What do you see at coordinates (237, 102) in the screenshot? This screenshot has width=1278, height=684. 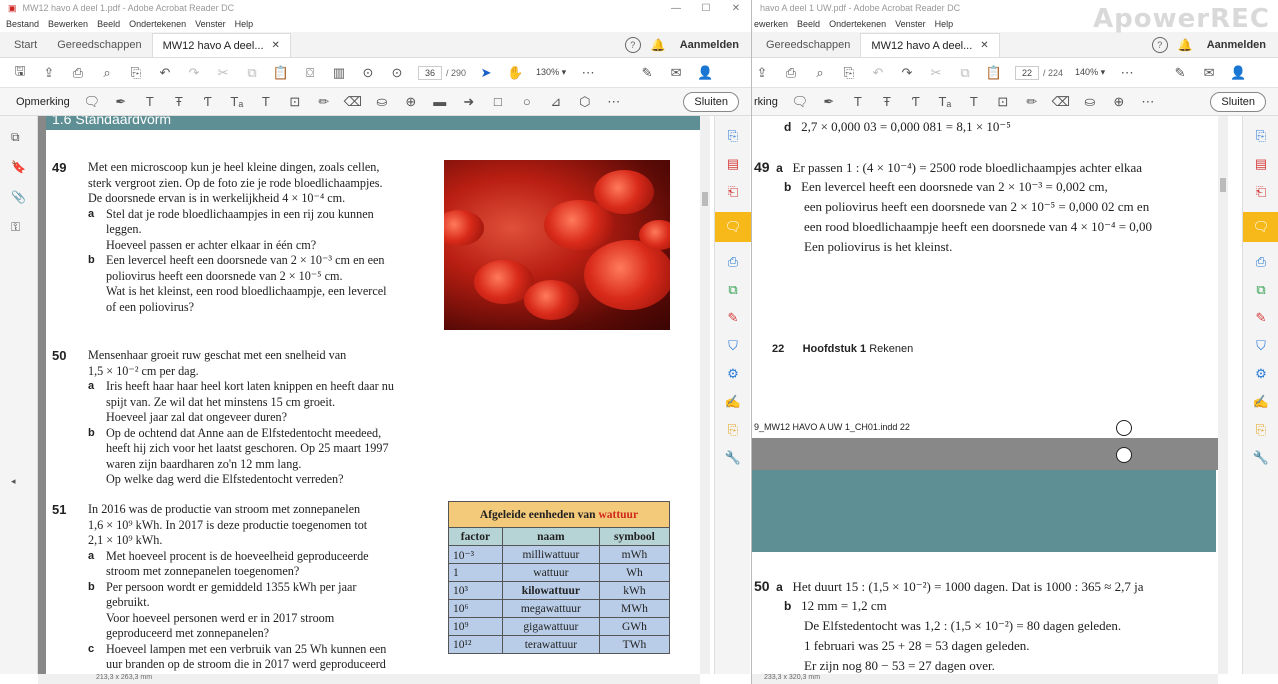 I see `insert-text-icon: Tₐ` at bounding box center [237, 102].